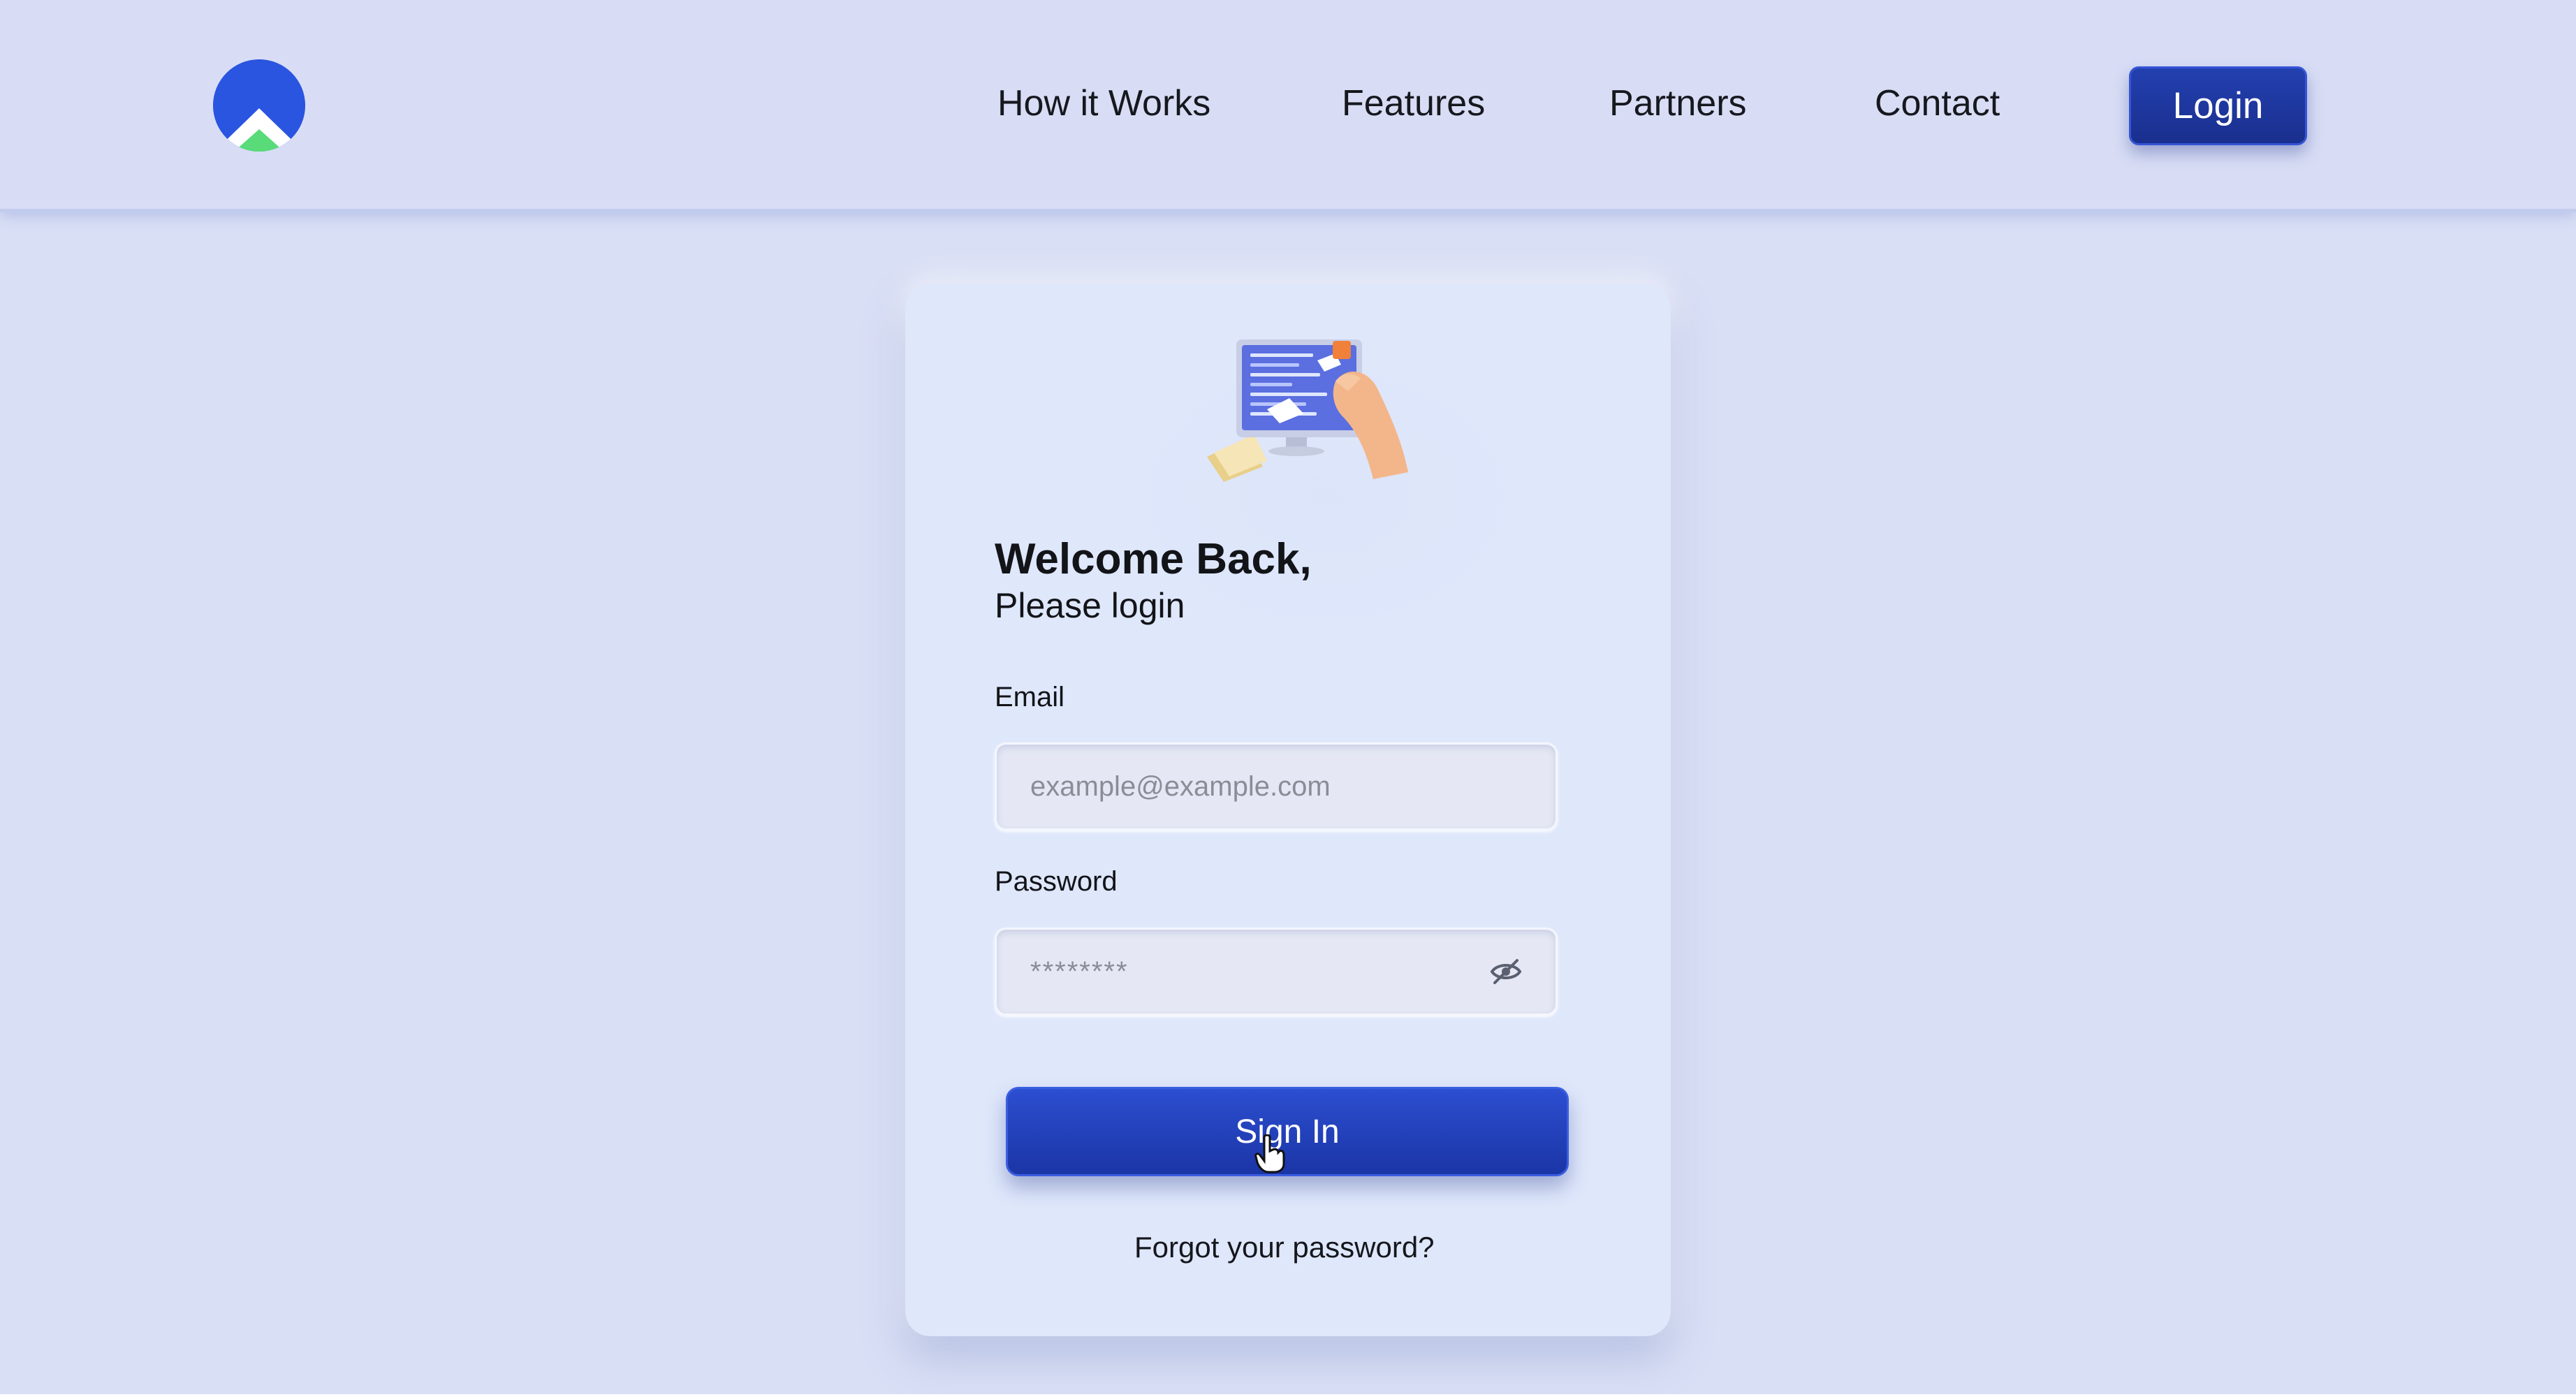  What do you see at coordinates (1269, 1153) in the screenshot?
I see `hand-pointer-cursor-icon` at bounding box center [1269, 1153].